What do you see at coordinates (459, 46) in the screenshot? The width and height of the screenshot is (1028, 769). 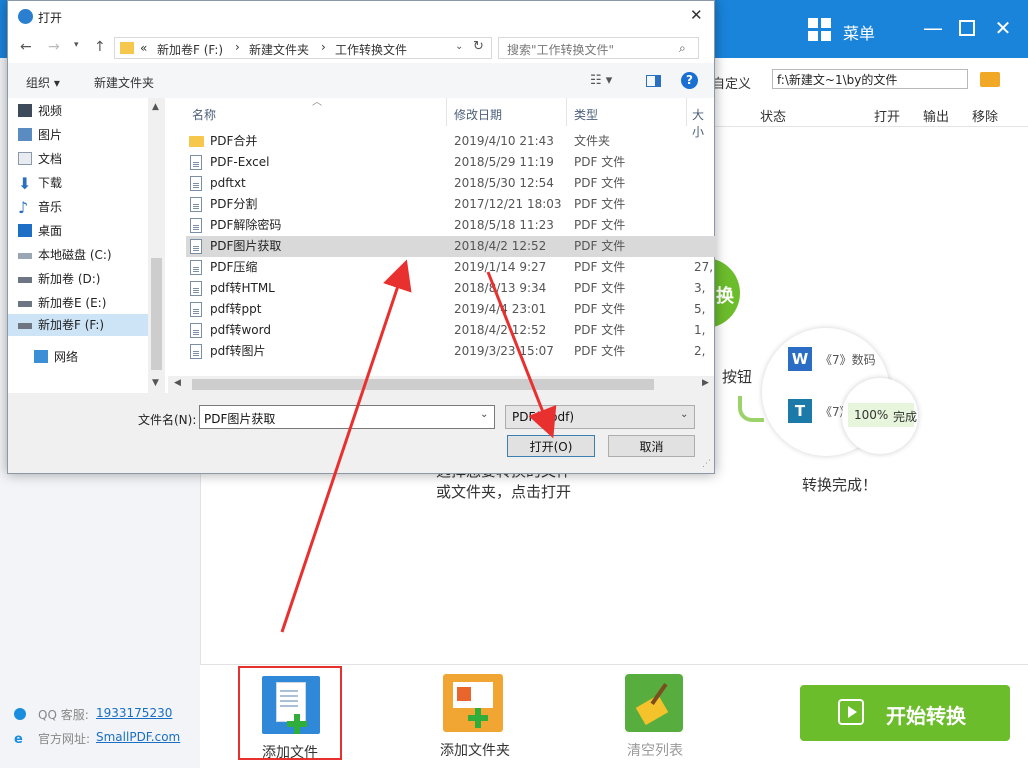 I see `address-dropdown-icon: ⌄` at bounding box center [459, 46].